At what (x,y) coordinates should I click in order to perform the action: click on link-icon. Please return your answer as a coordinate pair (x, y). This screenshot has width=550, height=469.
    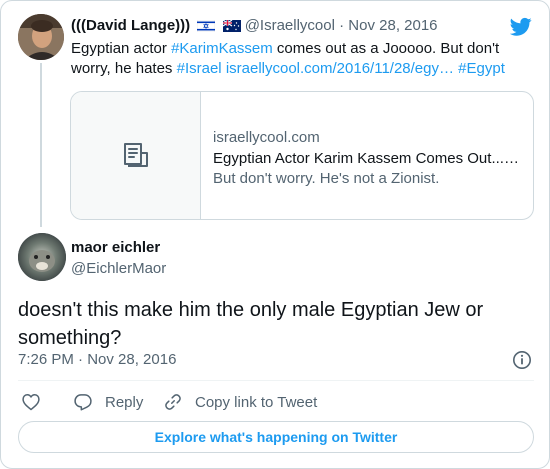
    Looking at the image, I should click on (173, 402).